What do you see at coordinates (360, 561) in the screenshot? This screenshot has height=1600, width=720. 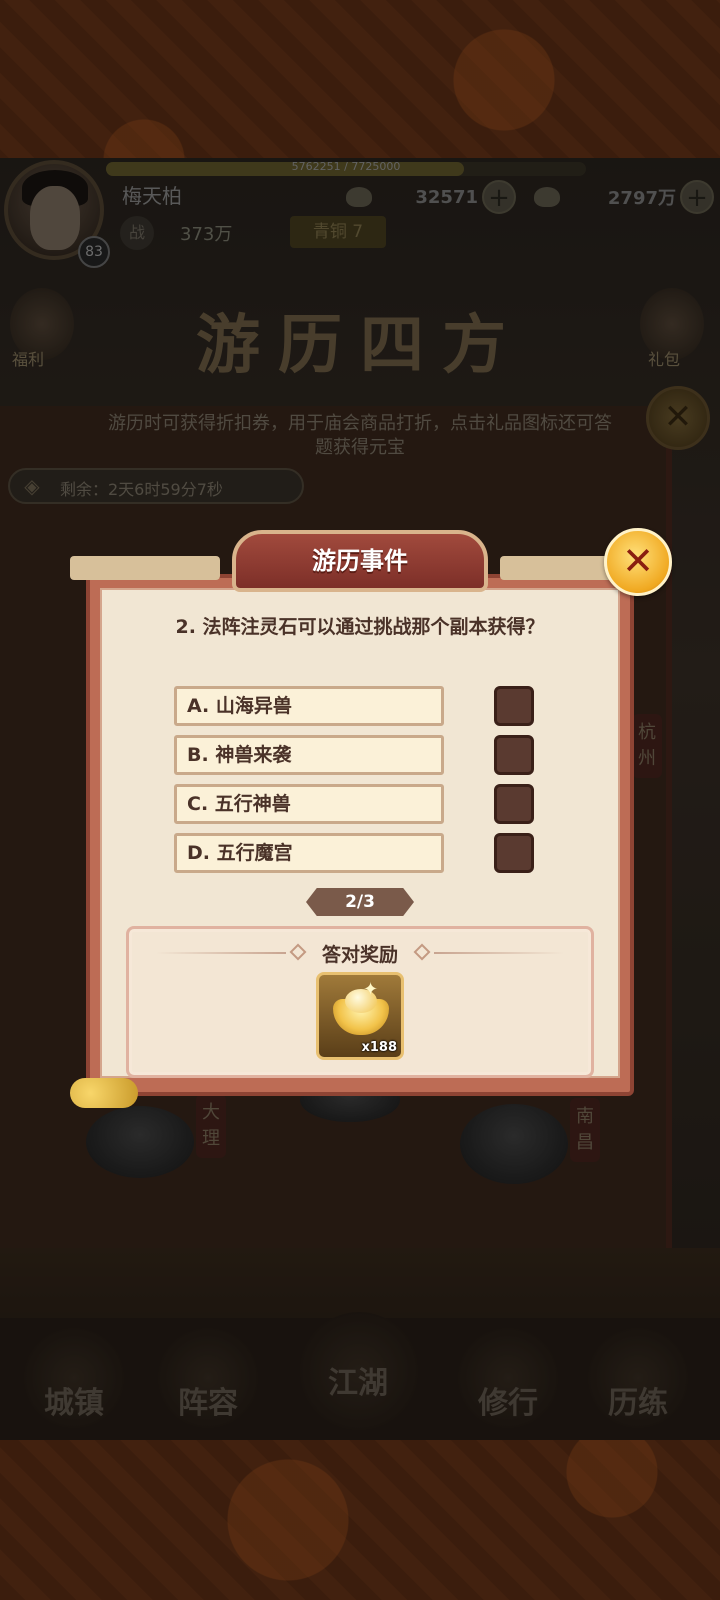 I see `dialog-title: 游历事件` at bounding box center [360, 561].